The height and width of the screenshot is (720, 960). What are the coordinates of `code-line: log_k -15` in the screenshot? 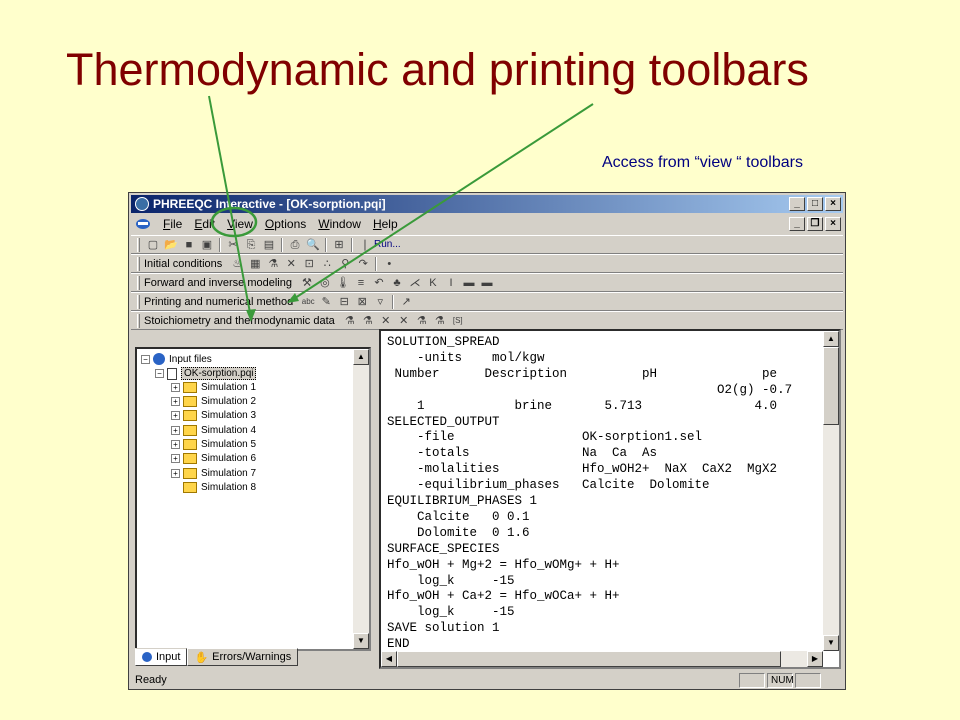 It's located at (451, 580).